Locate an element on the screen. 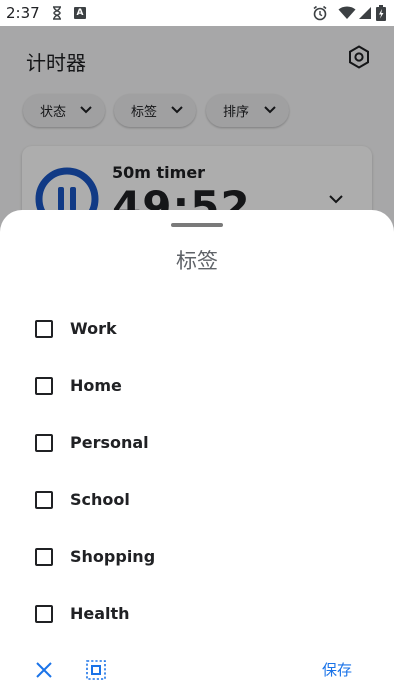  tag-row-personal: Personal is located at coordinates (197, 442).